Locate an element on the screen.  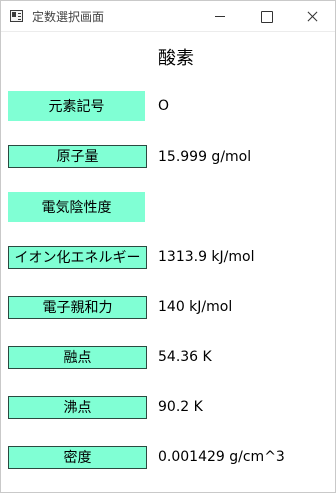
density-button: 密度 is located at coordinates (77, 457).